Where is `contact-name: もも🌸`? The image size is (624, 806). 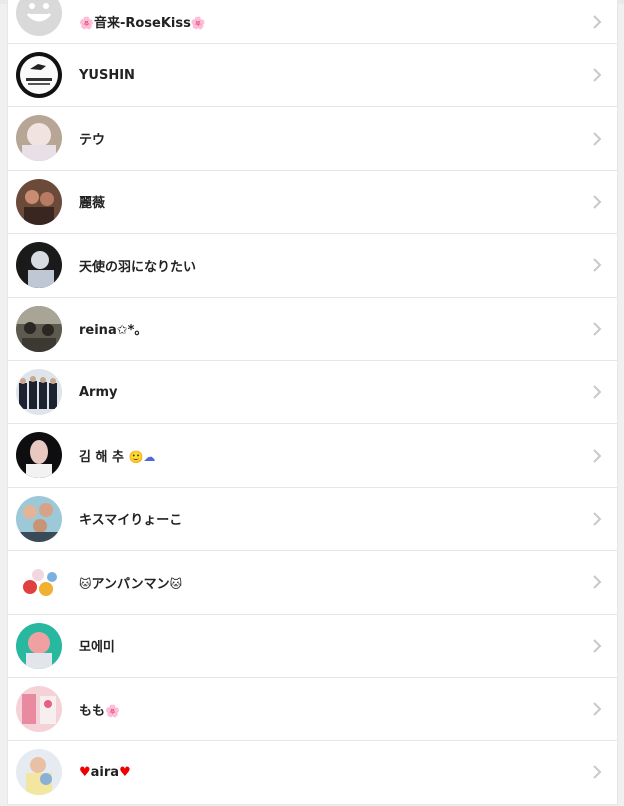
contact-name: もも🌸 is located at coordinates (99, 711).